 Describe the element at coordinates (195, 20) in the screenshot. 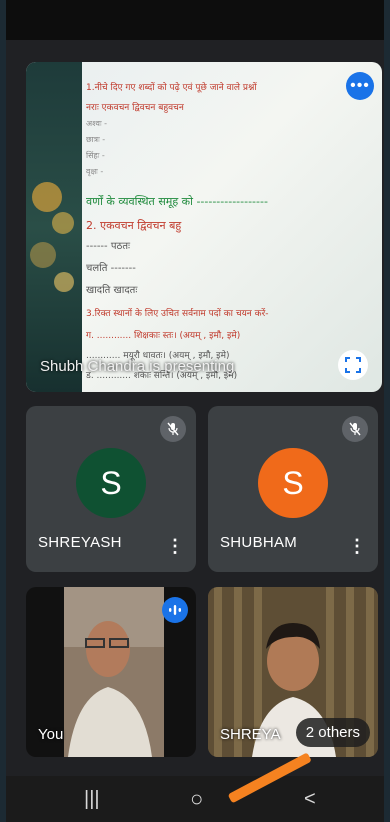

I see `status-bar` at that location.